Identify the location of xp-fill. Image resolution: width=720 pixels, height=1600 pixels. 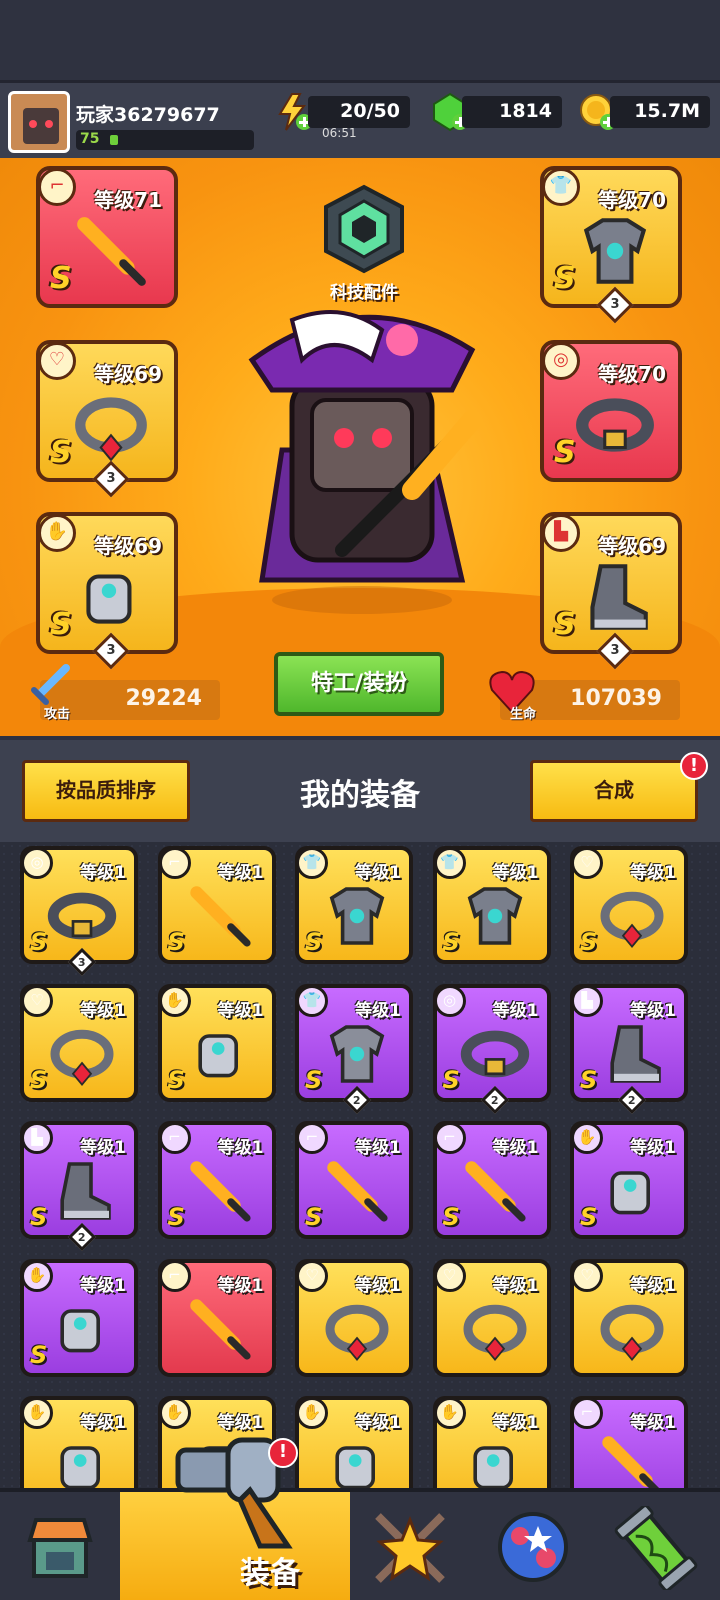
(114, 140).